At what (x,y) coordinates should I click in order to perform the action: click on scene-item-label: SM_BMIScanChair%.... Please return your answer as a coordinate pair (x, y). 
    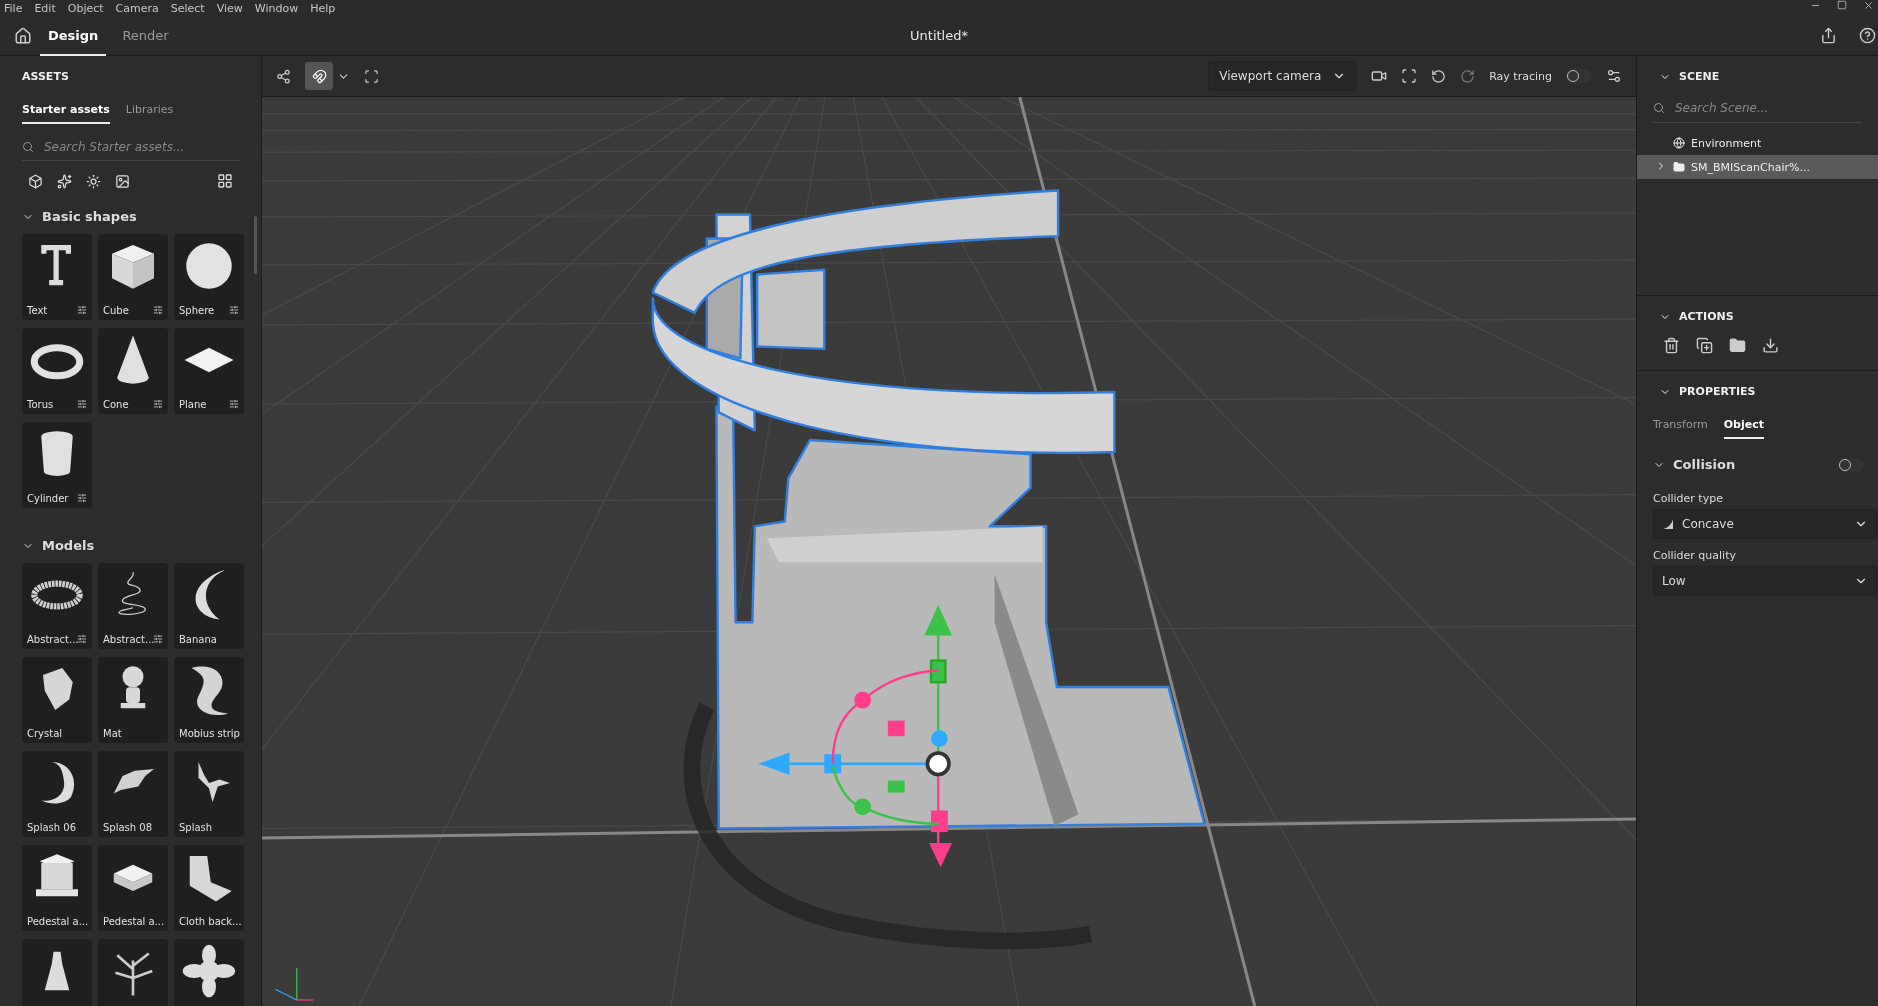
    Looking at the image, I should click on (1750, 167).